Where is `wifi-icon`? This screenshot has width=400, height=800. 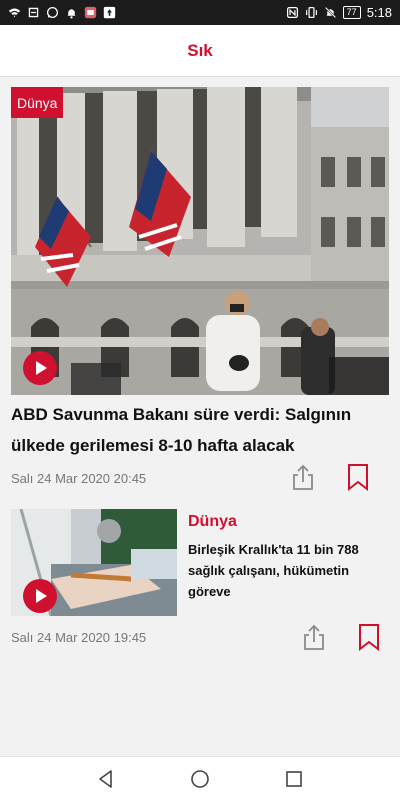
wifi-icon is located at coordinates (14, 13).